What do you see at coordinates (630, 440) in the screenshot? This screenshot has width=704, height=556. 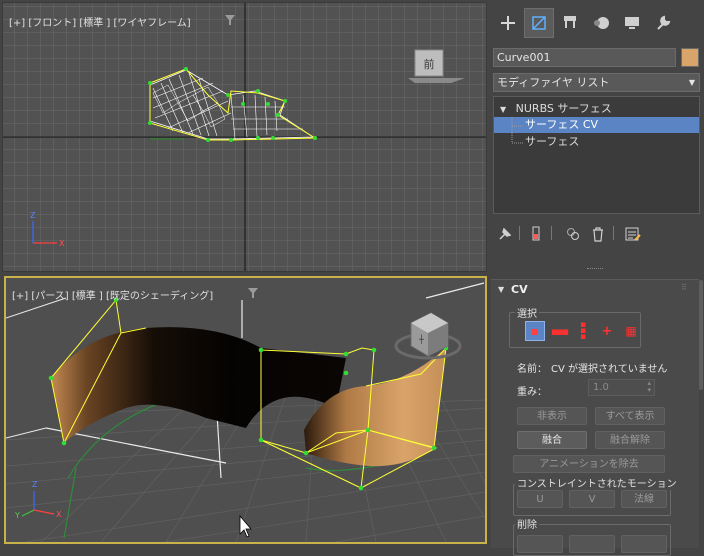 I see `unfuse-button: 融合解除` at bounding box center [630, 440].